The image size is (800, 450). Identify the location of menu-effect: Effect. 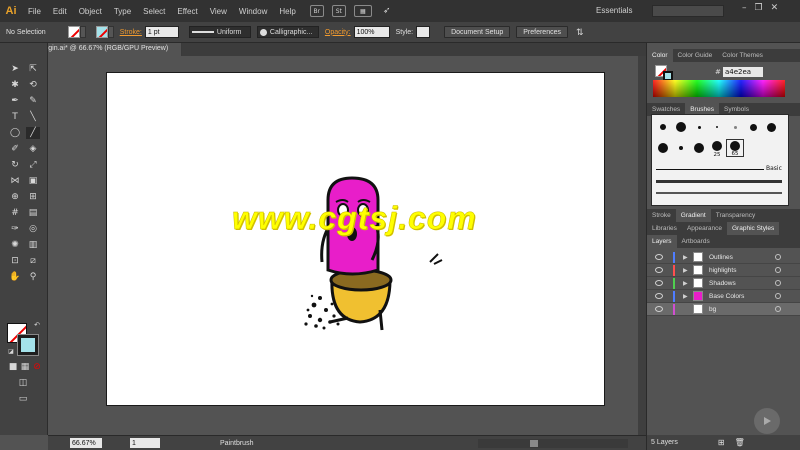
(187, 11).